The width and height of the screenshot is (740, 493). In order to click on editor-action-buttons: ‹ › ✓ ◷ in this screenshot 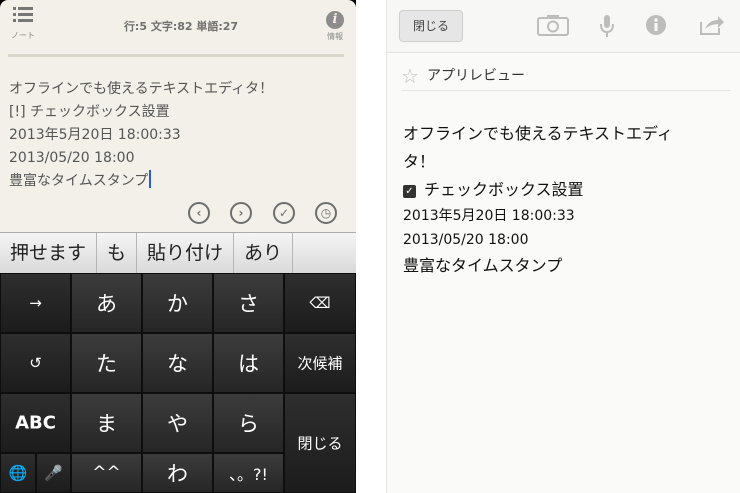, I will do `click(268, 215)`.